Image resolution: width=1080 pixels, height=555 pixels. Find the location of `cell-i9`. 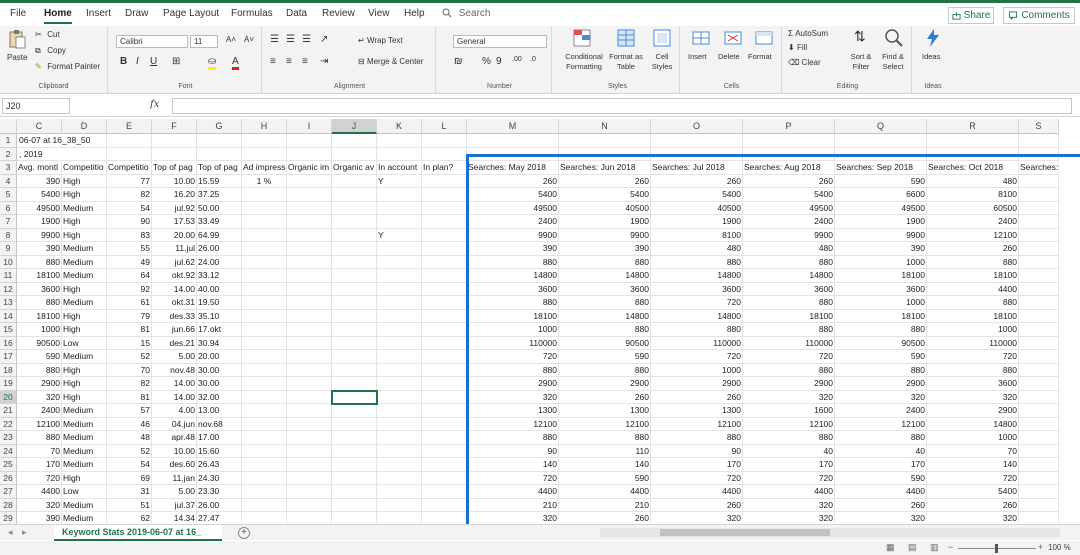

cell-i9 is located at coordinates (309, 249).